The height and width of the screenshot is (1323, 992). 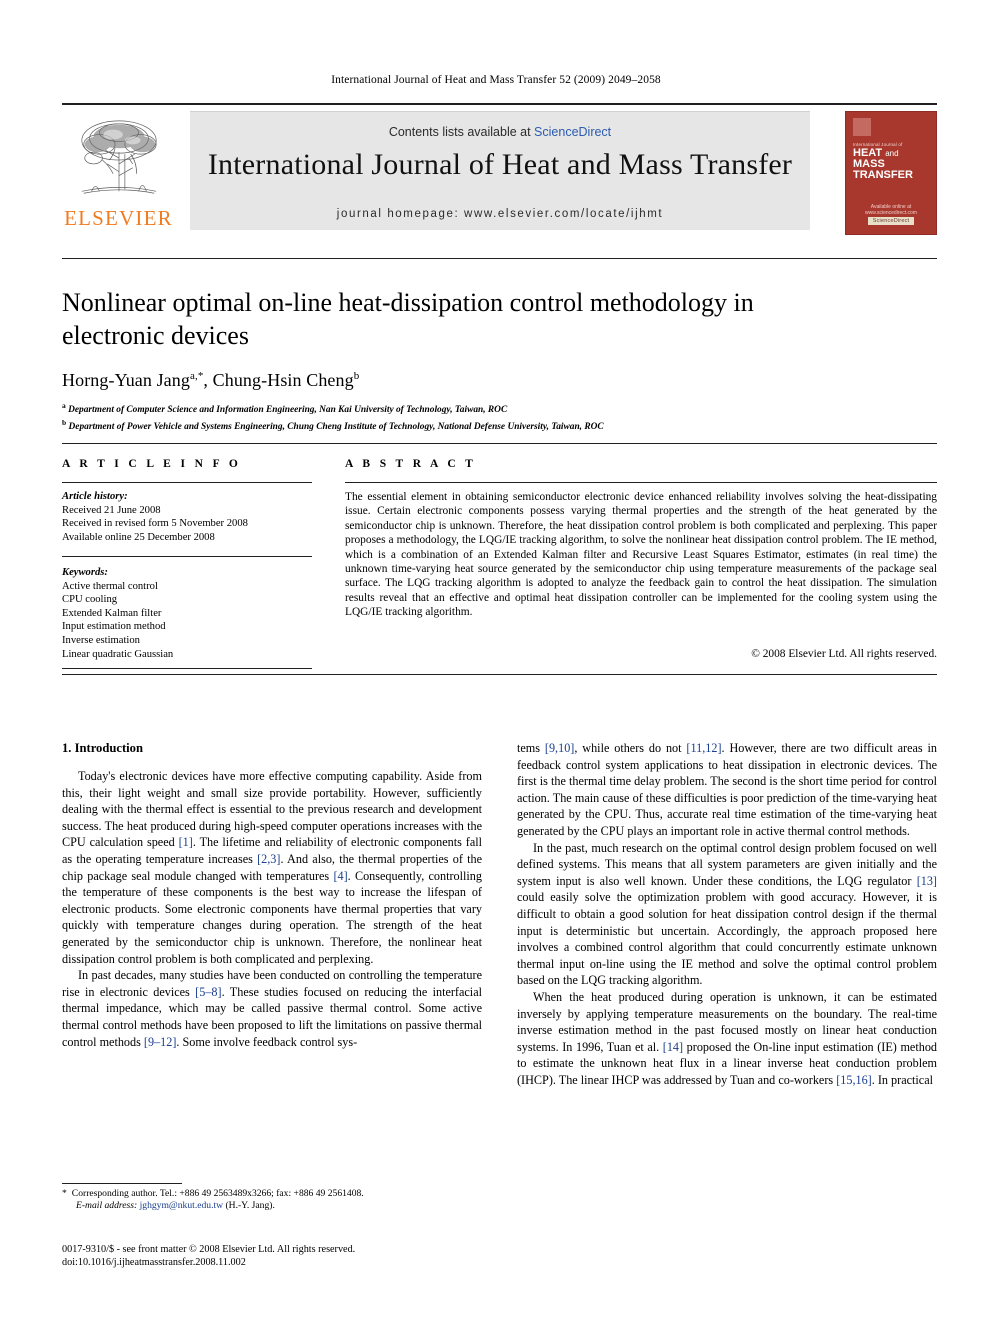 What do you see at coordinates (152, 464) in the screenshot?
I see `article-info-heading: A R T I C L E I N F O` at bounding box center [152, 464].